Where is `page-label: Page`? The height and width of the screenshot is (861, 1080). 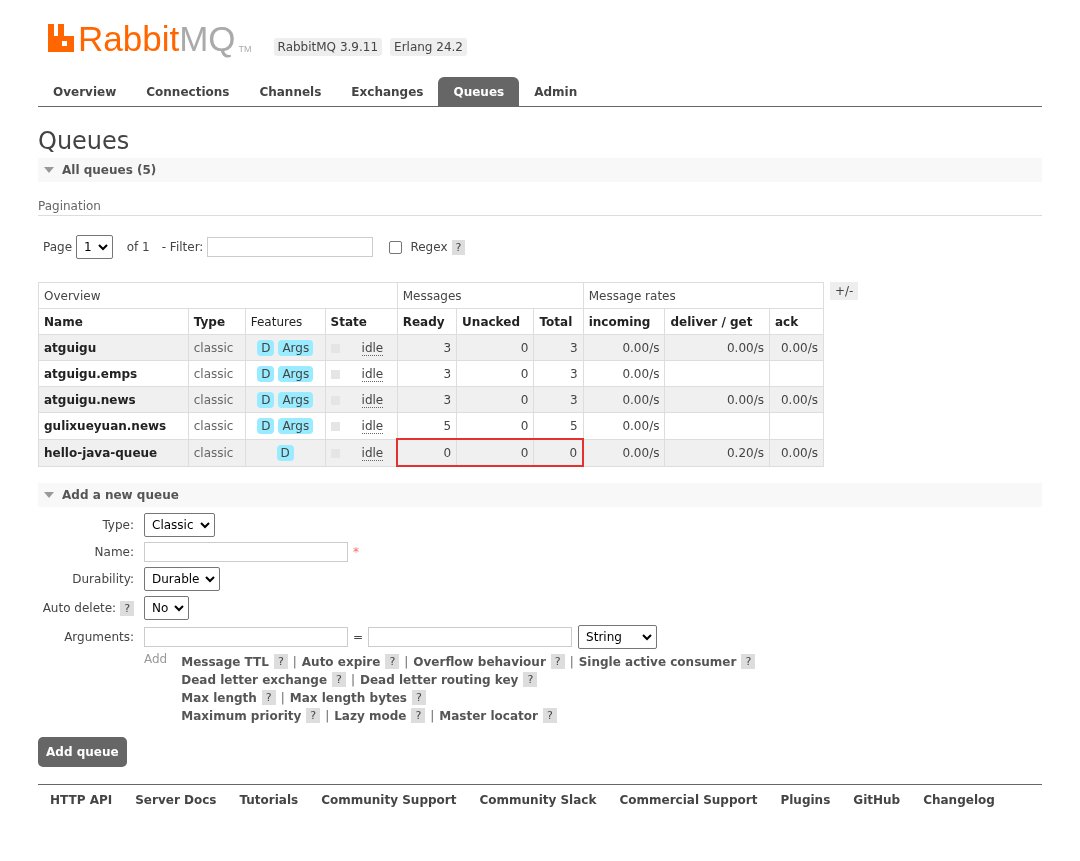
page-label: Page is located at coordinates (58, 247).